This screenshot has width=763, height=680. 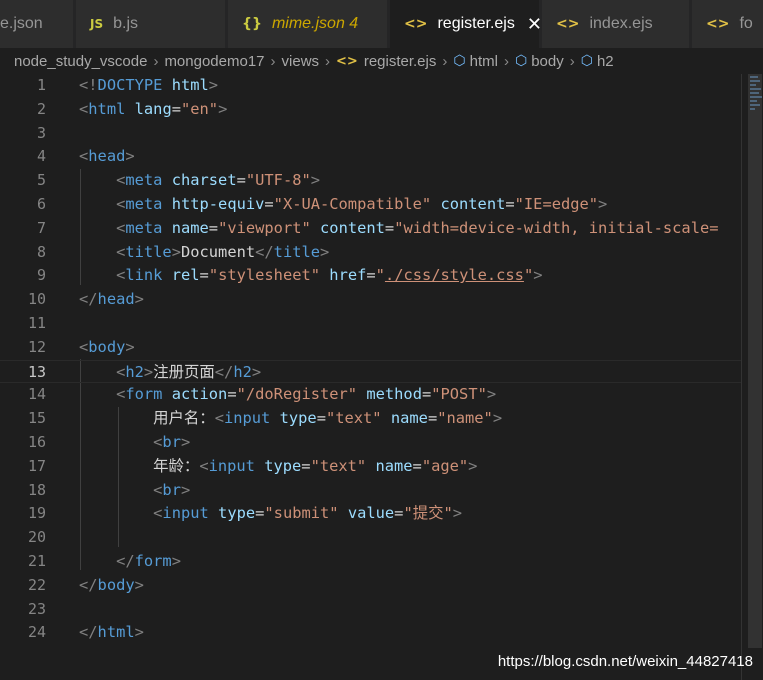 I want to click on code-line: 17 年龄：<input type="text" name="age">, so click(x=370, y=467).